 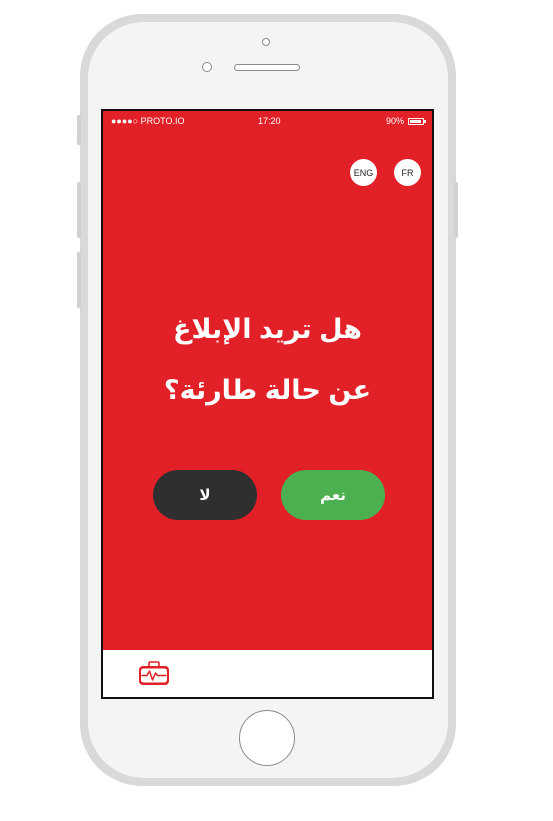 What do you see at coordinates (205, 495) in the screenshot?
I see `no-button: لا` at bounding box center [205, 495].